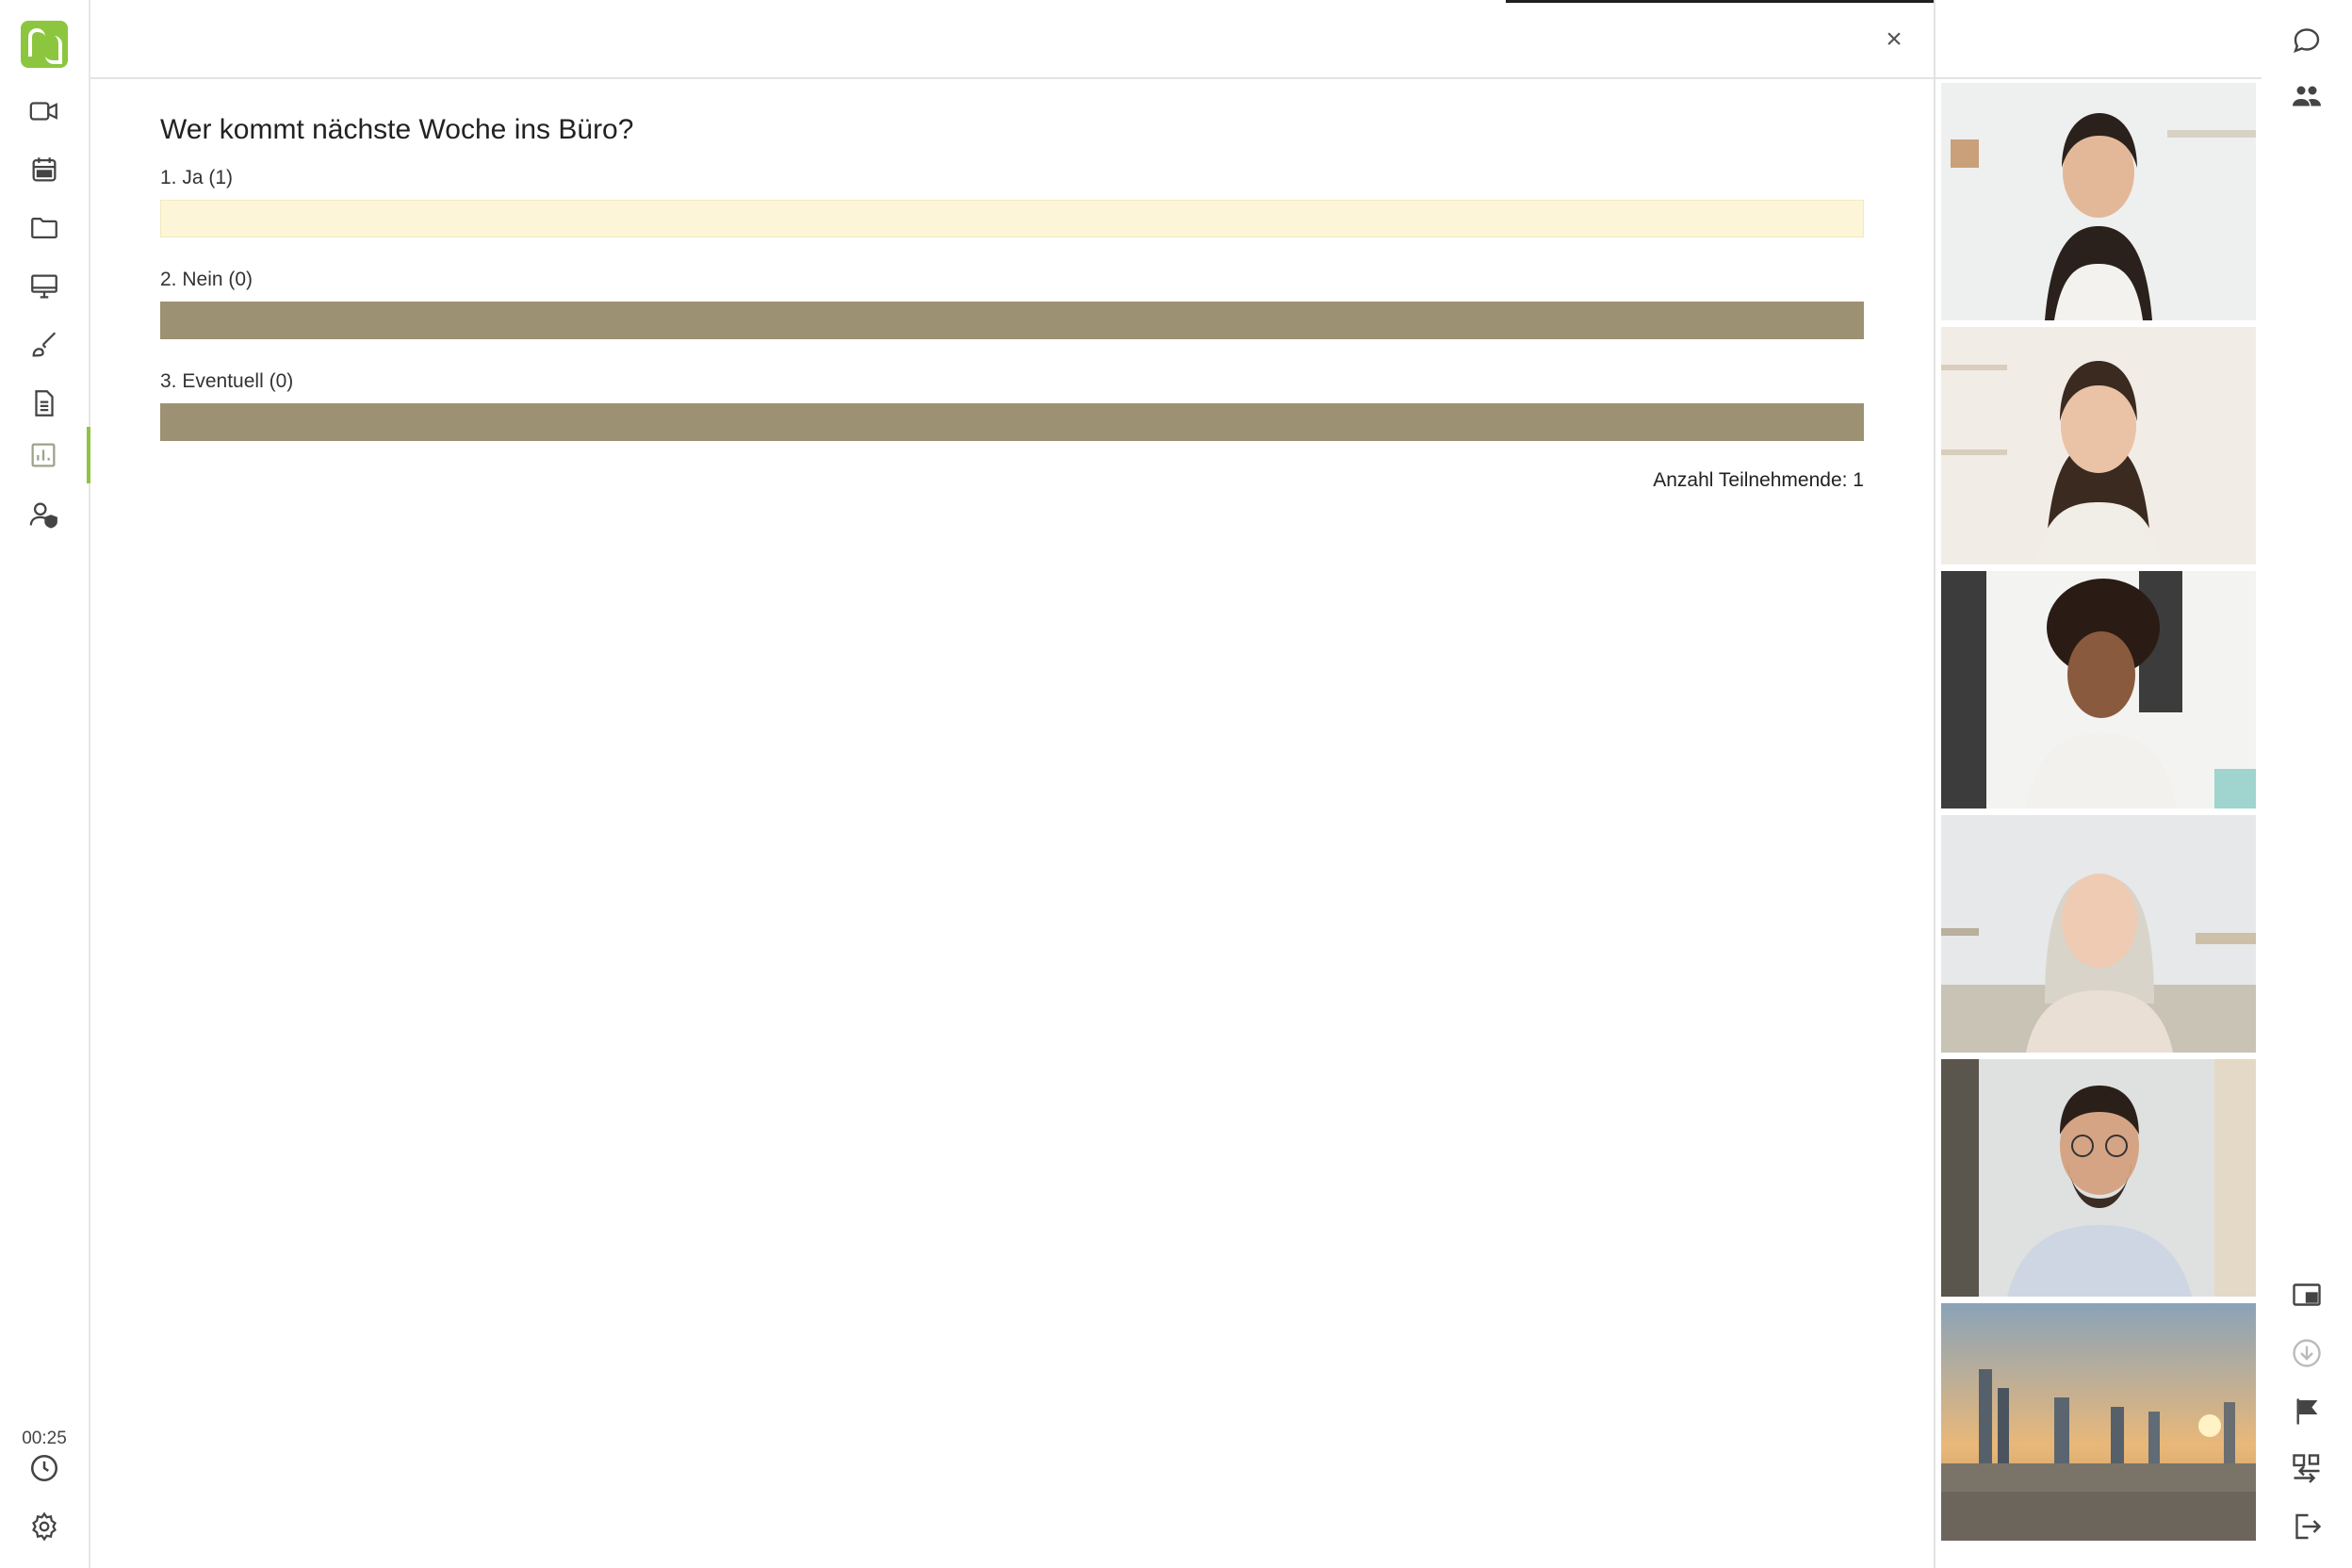 The width and height of the screenshot is (2352, 1568). What do you see at coordinates (2307, 784) in the screenshot?
I see `right-action-bar` at bounding box center [2307, 784].